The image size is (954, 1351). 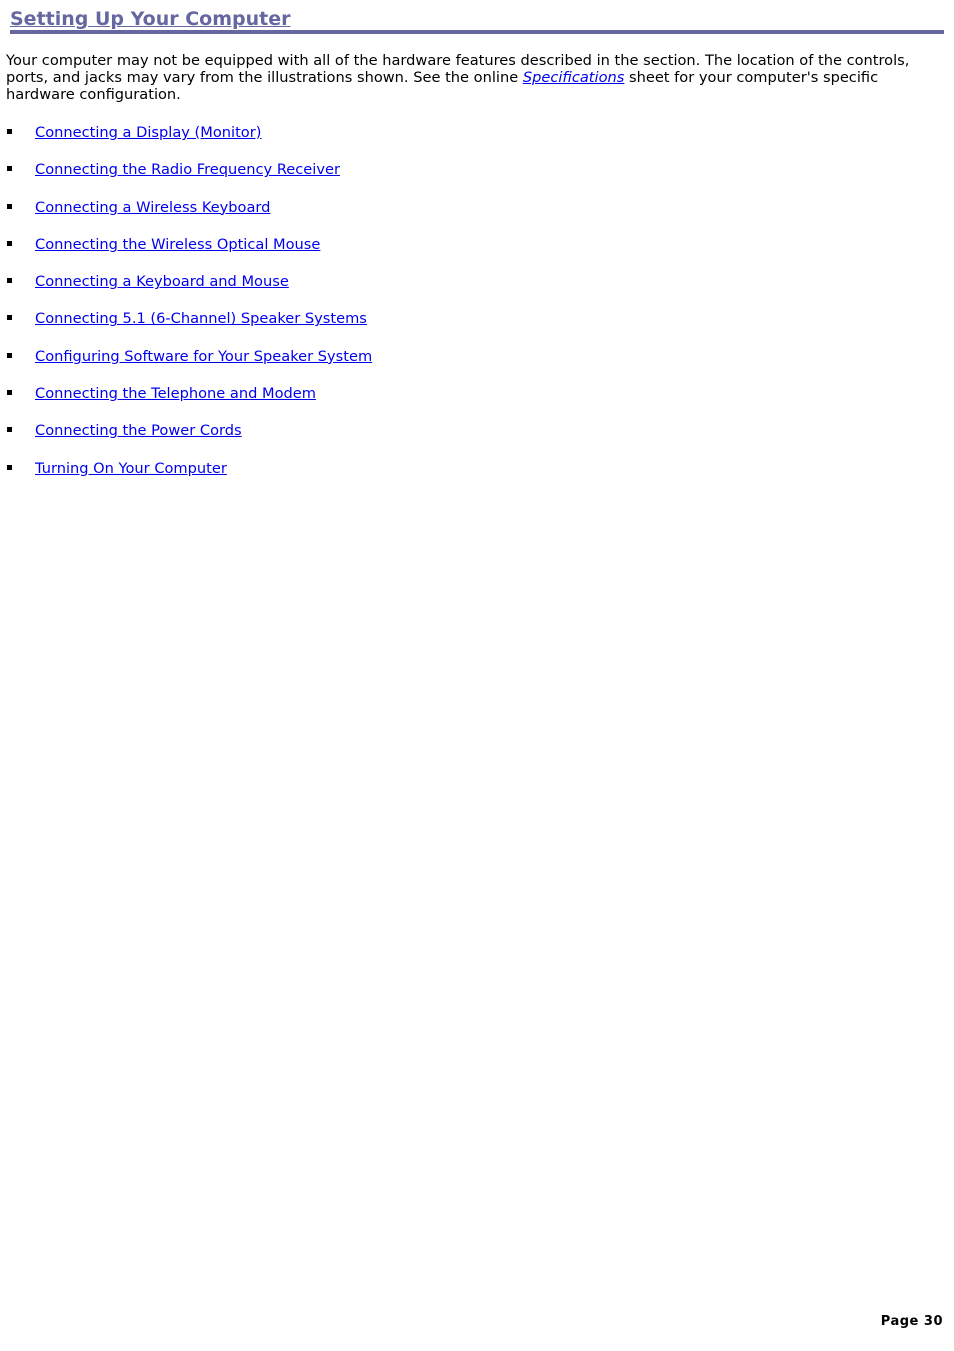 I want to click on link-connecting-power-cords: Connecting the Power Cords, so click(x=138, y=430).